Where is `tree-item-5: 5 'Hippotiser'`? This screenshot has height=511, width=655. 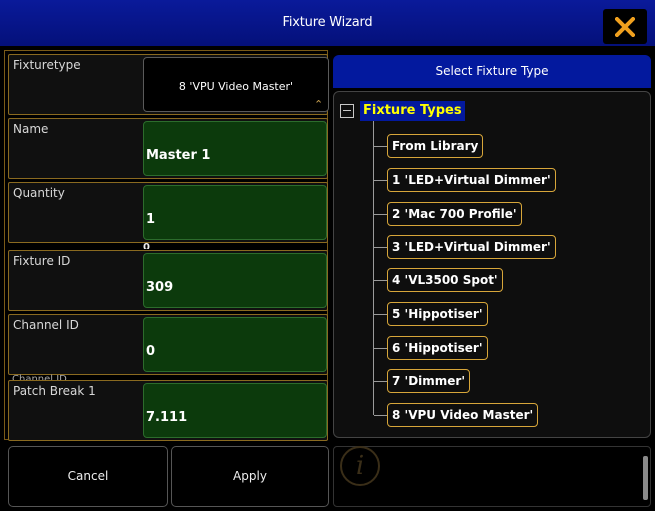 tree-item-5: 5 'Hippotiser' is located at coordinates (437, 314).